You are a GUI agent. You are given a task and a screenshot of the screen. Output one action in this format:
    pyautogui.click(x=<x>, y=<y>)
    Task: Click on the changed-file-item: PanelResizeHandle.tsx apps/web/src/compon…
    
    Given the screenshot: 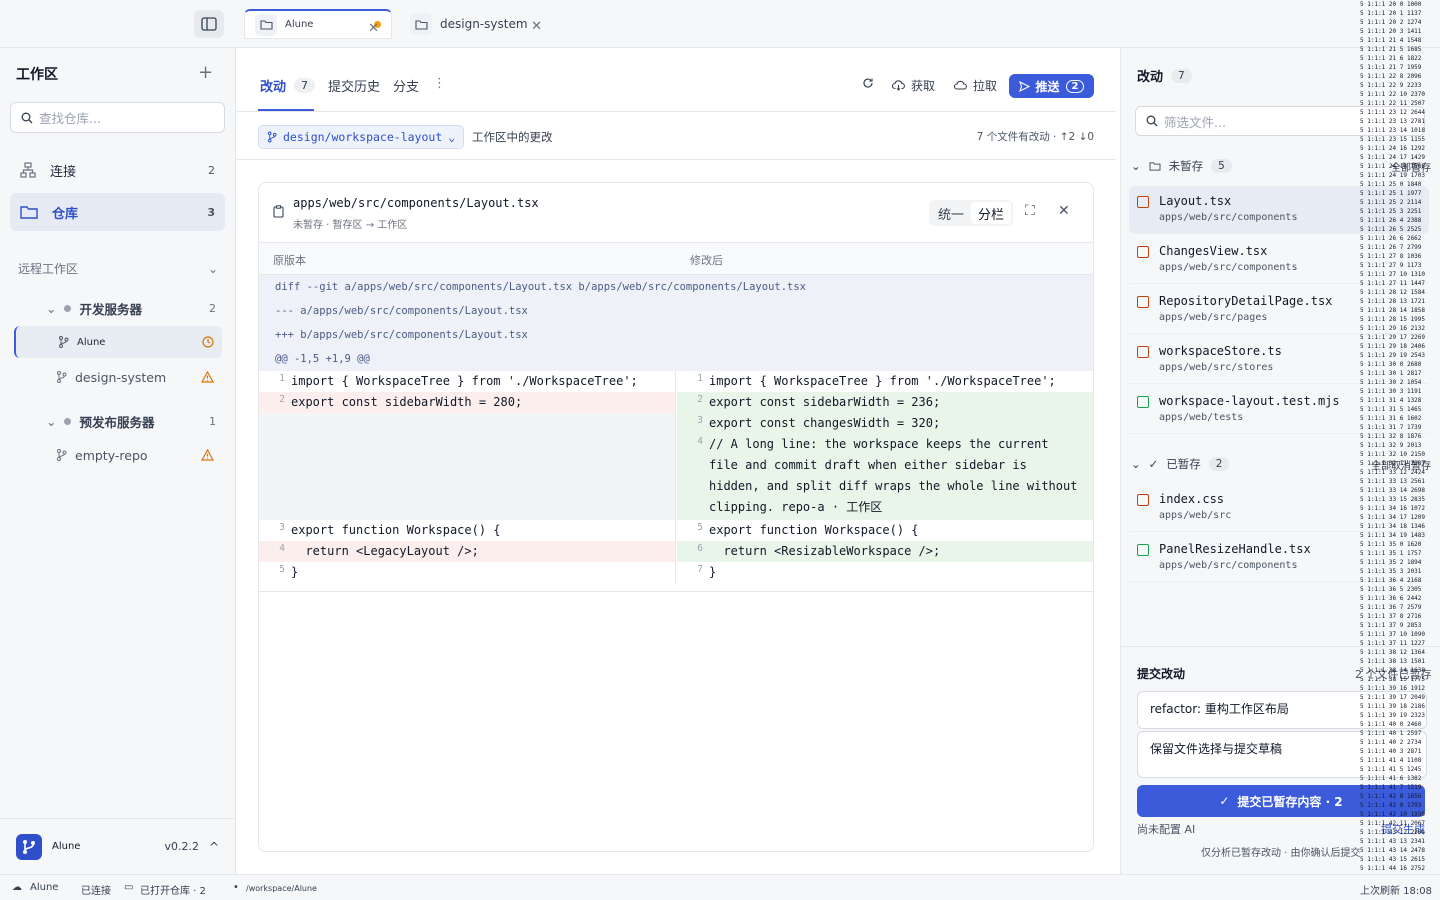 What is the action you would take?
    pyautogui.click(x=1279, y=558)
    